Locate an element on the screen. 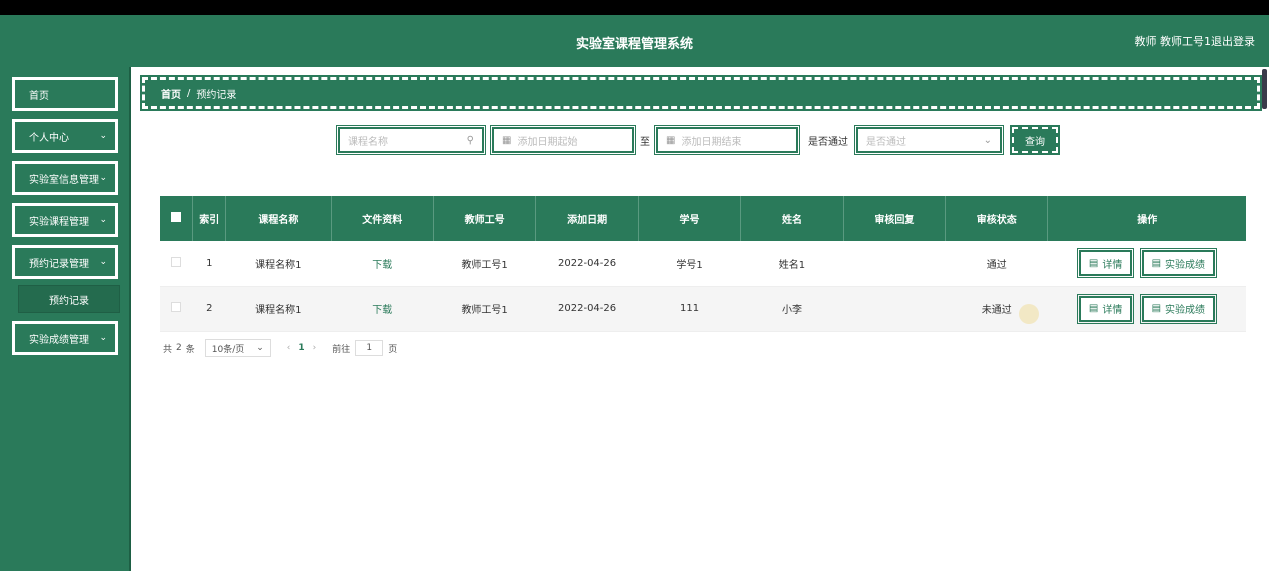  sidebar-item-label: 首页 is located at coordinates (39, 96).